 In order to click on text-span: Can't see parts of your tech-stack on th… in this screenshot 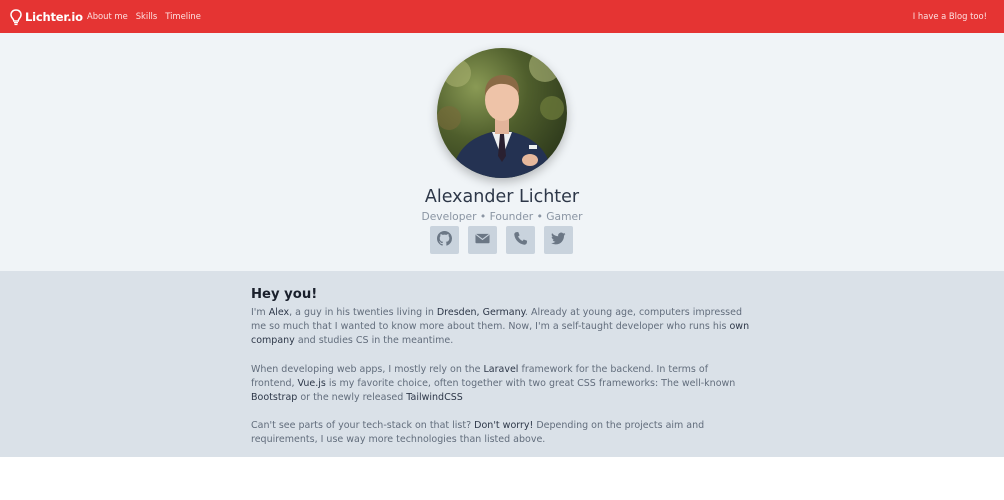, I will do `click(363, 426)`.